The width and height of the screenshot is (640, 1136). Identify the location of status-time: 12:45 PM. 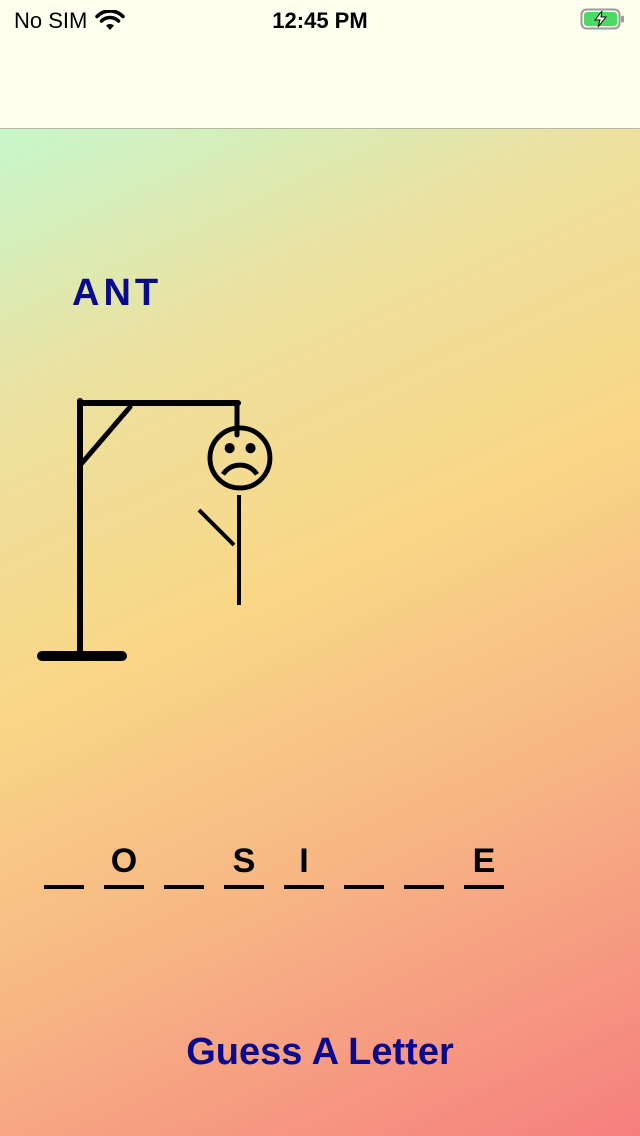
(320, 20).